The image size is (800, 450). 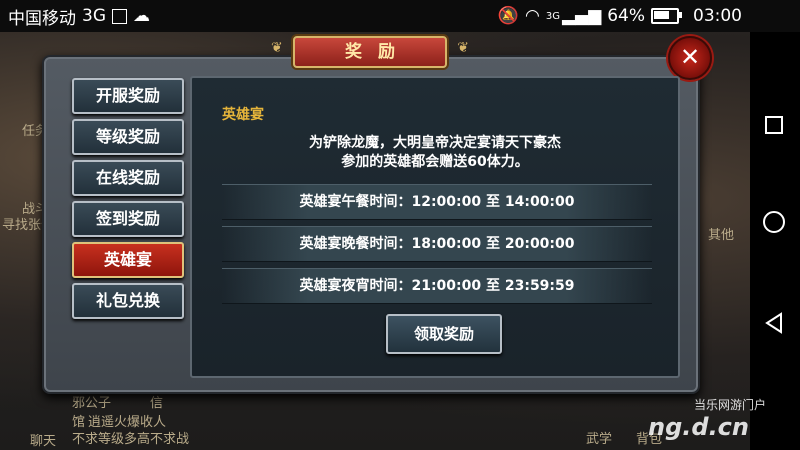 I want to click on menu-item-level-reward: 等级奖励, so click(x=128, y=137).